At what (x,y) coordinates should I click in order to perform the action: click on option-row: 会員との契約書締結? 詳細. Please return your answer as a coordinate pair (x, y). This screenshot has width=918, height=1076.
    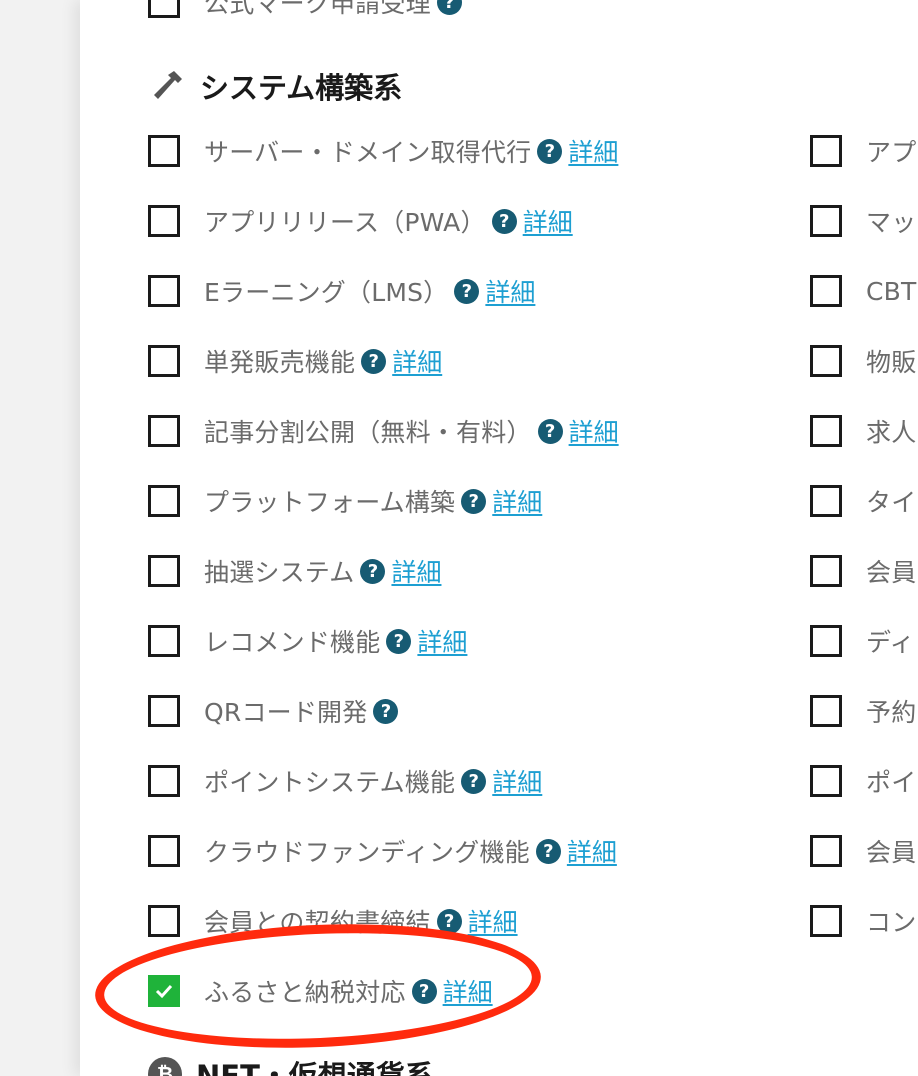
    Looking at the image, I should click on (333, 921).